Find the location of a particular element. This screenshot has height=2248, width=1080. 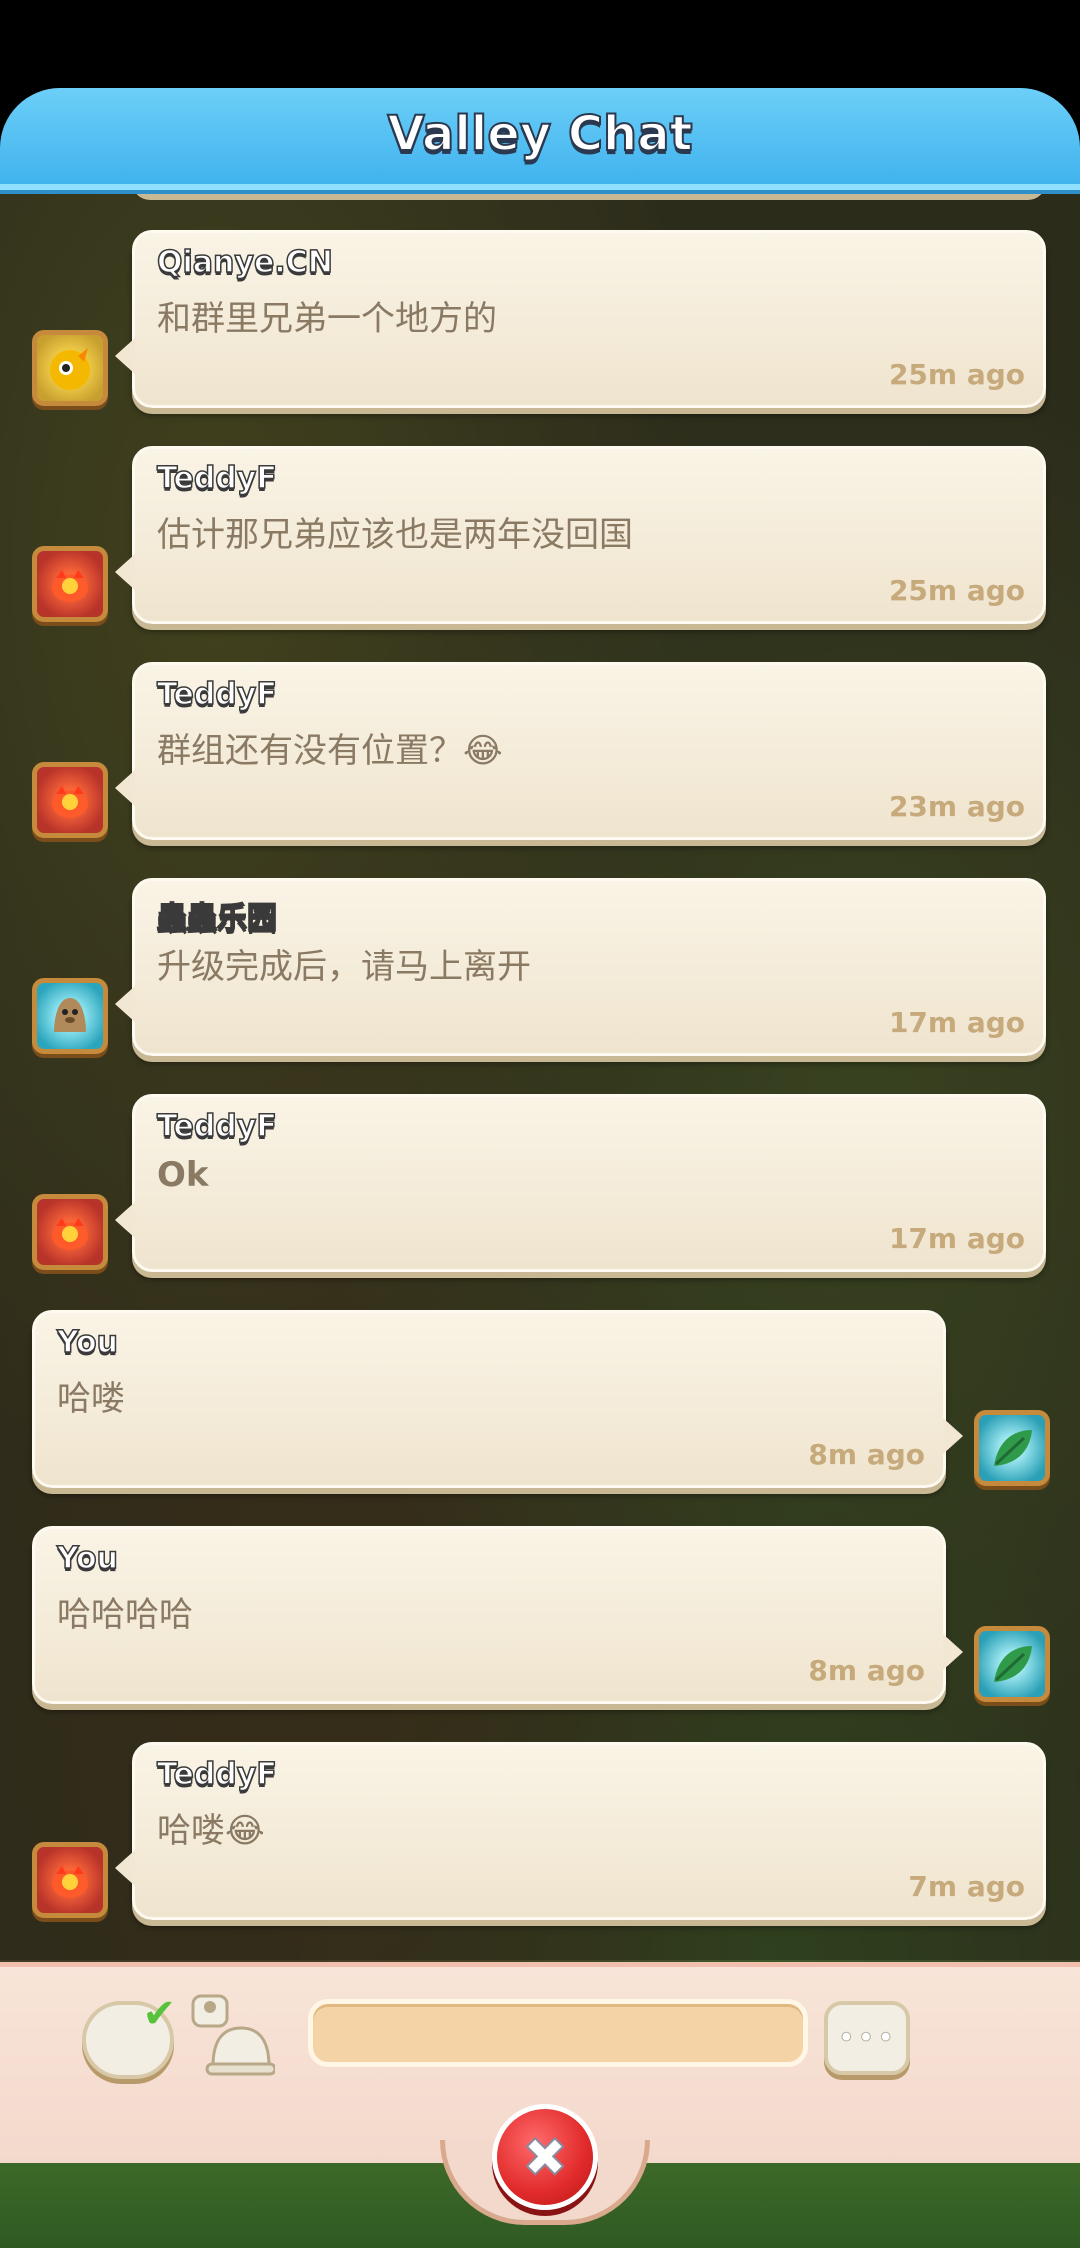

message-bubble: TeddyF 估计那兄弟应该也是两年没回国 25m ago is located at coordinates (580, 535).